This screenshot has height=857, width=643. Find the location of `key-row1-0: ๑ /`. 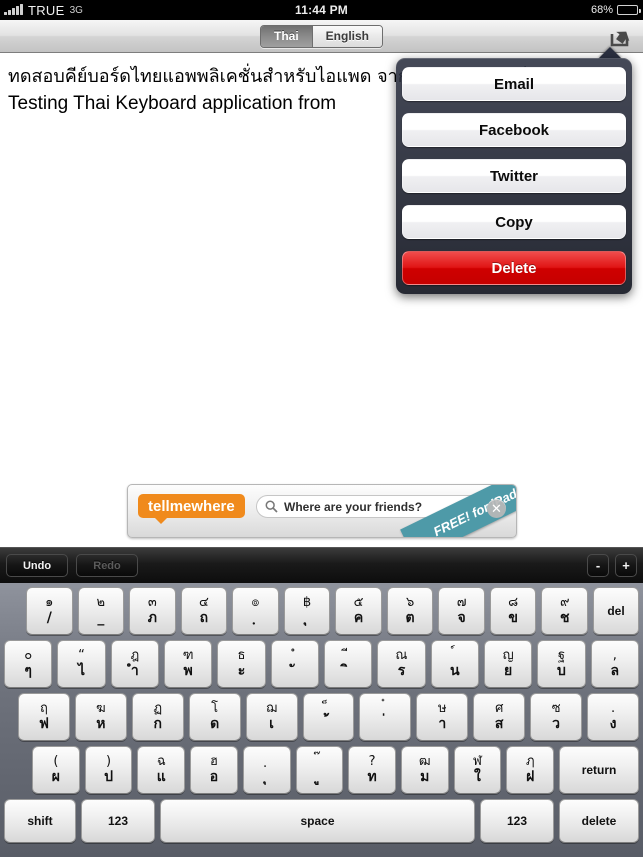

key-row1-0: ๑ / is located at coordinates (49, 611).